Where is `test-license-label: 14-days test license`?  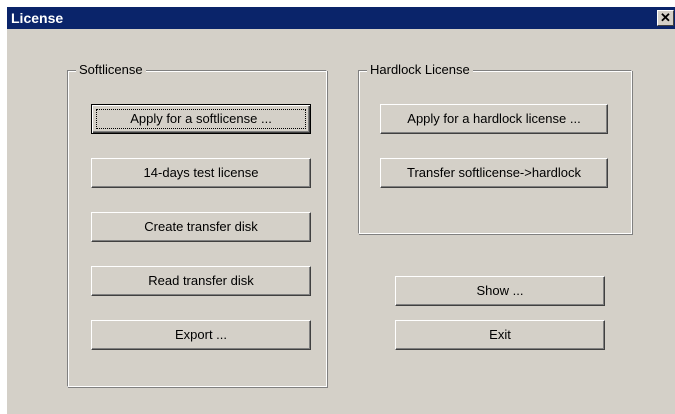
test-license-label: 14-days test license is located at coordinates (201, 172).